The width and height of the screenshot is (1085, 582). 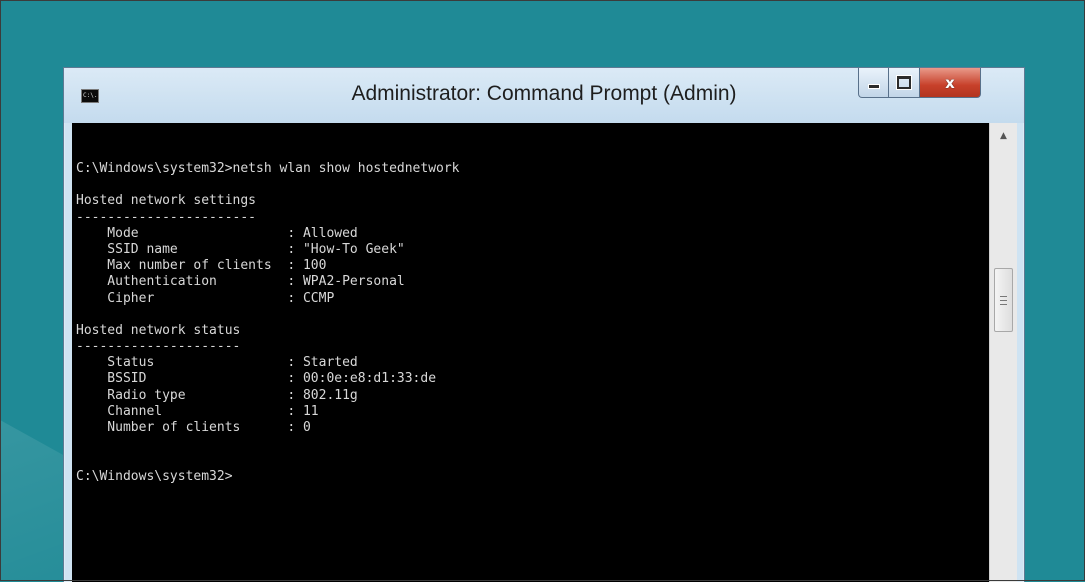 What do you see at coordinates (217, 233) in the screenshot?
I see `console-line: Mode : Allowed` at bounding box center [217, 233].